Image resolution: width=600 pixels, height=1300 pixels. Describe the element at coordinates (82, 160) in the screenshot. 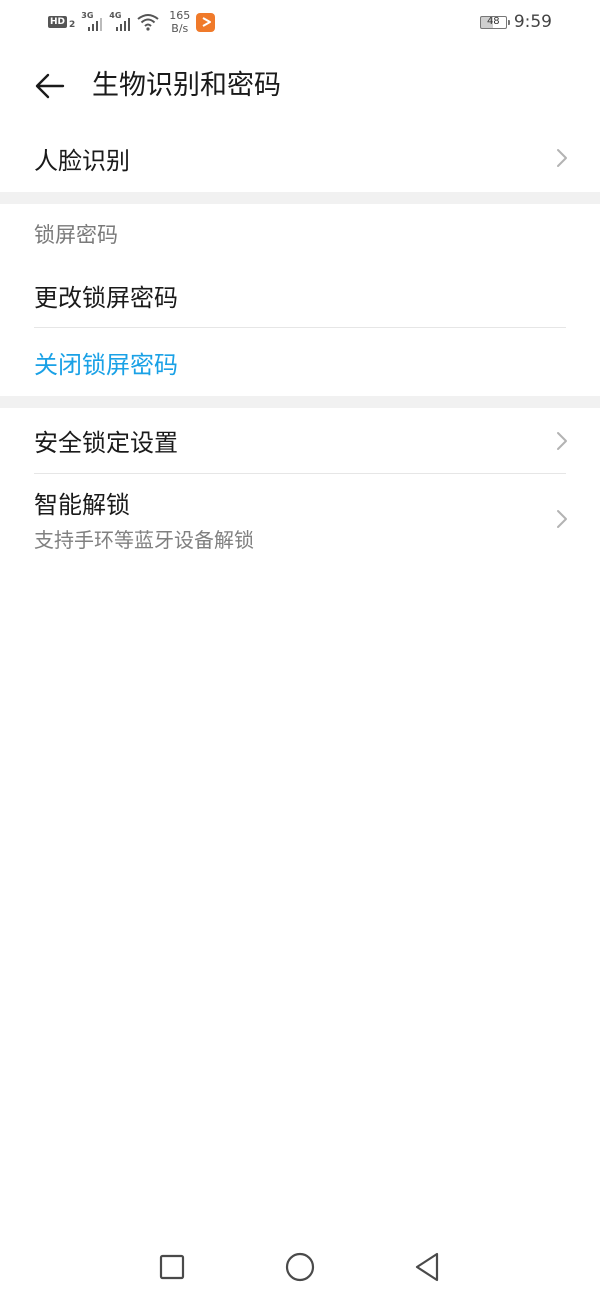

I see `face-recognition-label: 人脸识别` at that location.